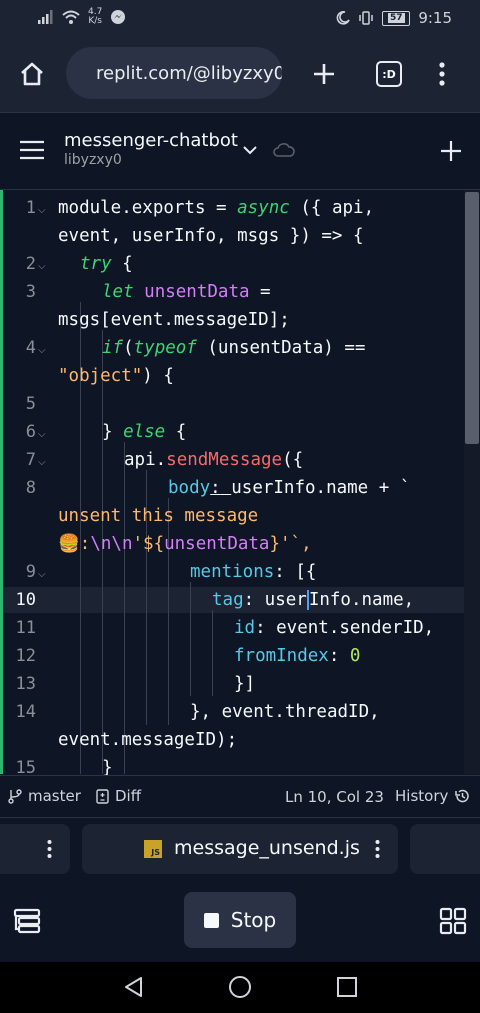  What do you see at coordinates (95, 16) in the screenshot?
I see `network-speed: 4.7 K/s` at bounding box center [95, 16].